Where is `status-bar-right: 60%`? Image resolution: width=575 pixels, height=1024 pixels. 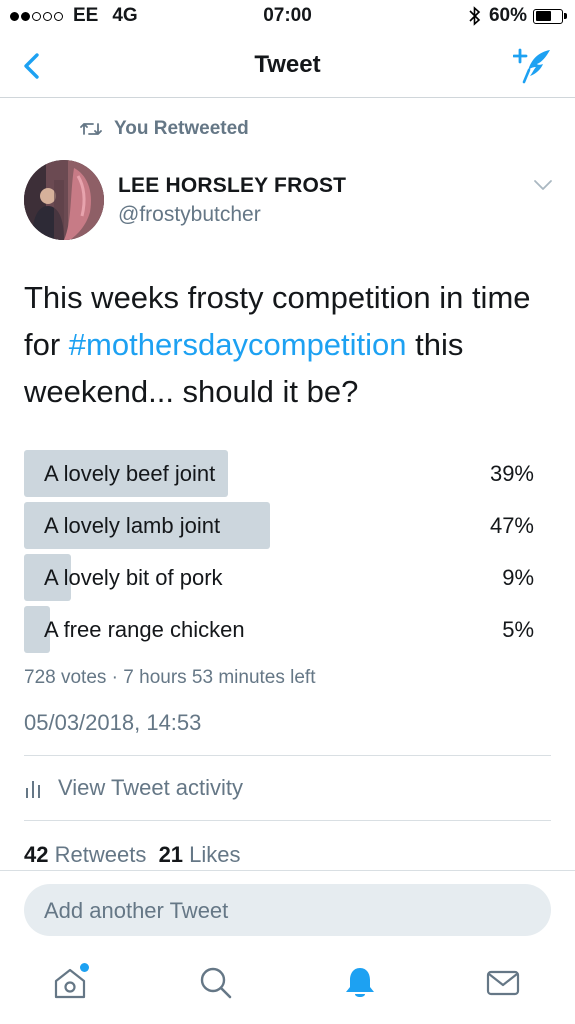
status-bar-right: 60% is located at coordinates (518, 16).